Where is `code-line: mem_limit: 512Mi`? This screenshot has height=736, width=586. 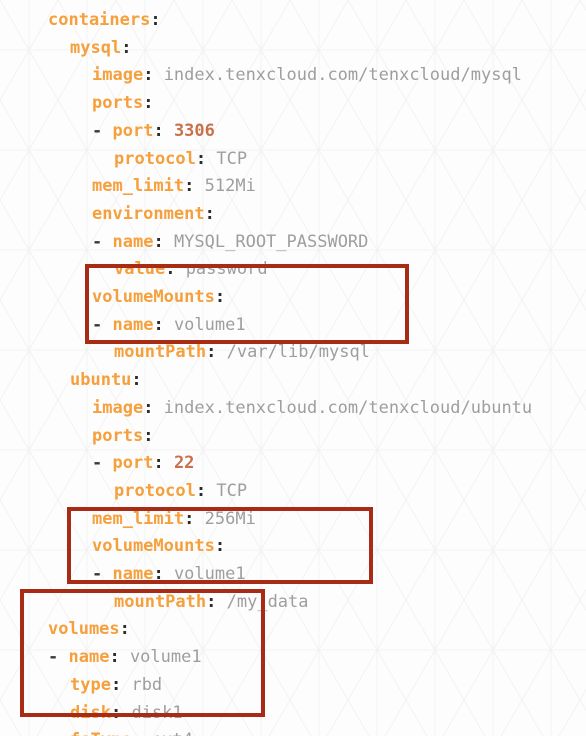 code-line: mem_limit: 512Mi is located at coordinates (174, 186).